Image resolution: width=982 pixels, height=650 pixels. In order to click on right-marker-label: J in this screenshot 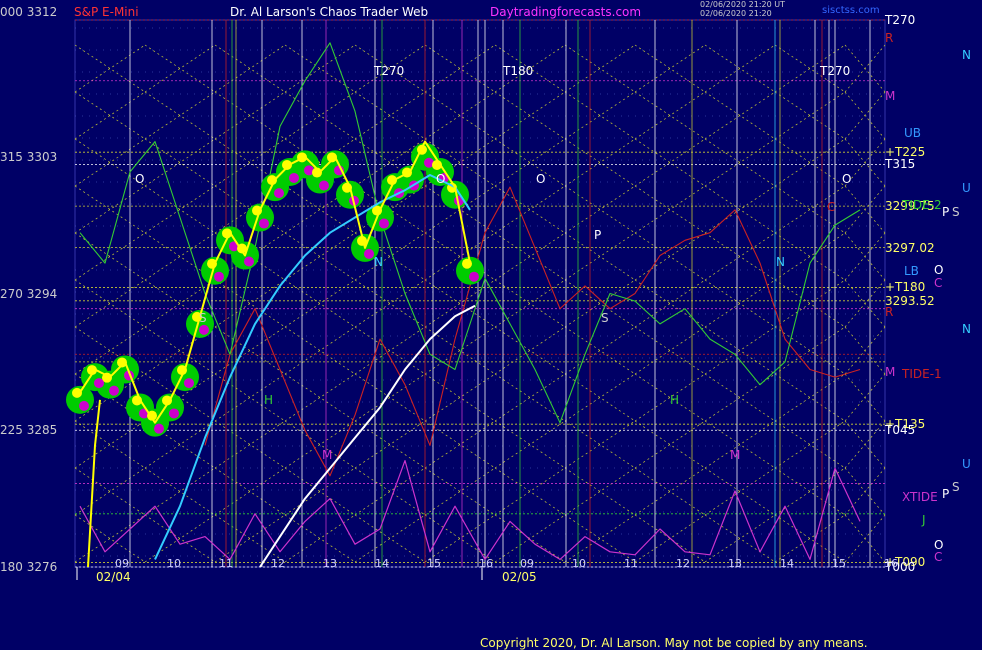, I will do `click(924, 520)`.